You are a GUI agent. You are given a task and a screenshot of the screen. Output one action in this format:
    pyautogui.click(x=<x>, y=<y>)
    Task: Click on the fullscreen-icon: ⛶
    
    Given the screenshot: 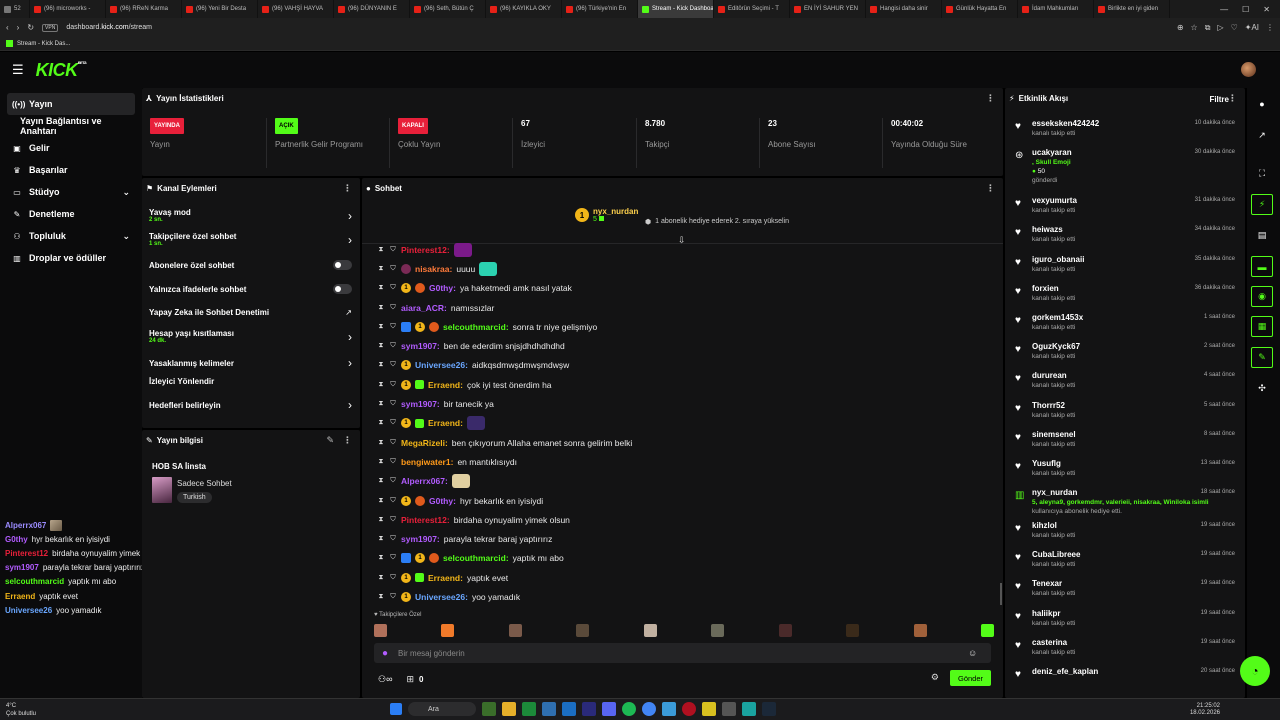 What is the action you would take?
    pyautogui.click(x=1262, y=173)
    